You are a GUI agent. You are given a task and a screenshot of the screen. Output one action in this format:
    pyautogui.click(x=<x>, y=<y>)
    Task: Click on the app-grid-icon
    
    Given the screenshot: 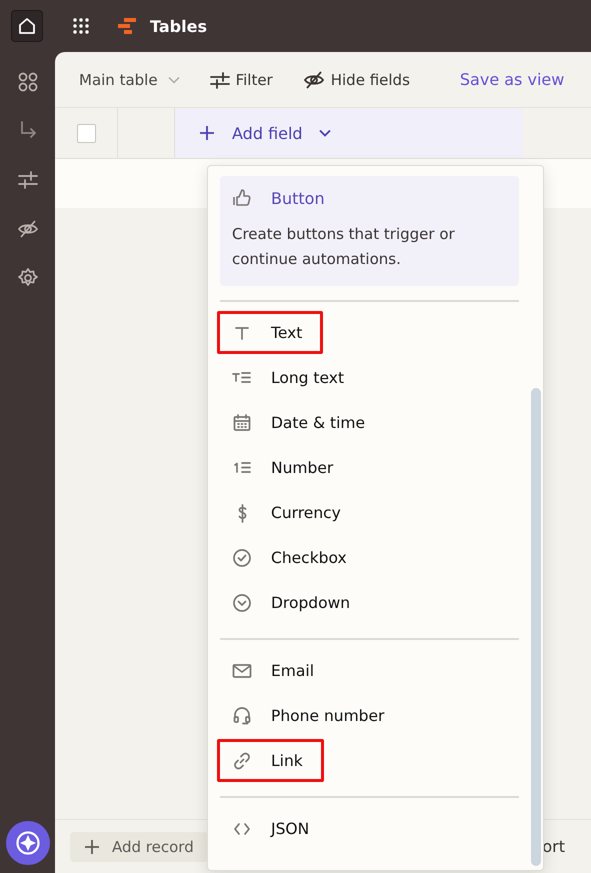 What is the action you would take?
    pyautogui.click(x=81, y=26)
    